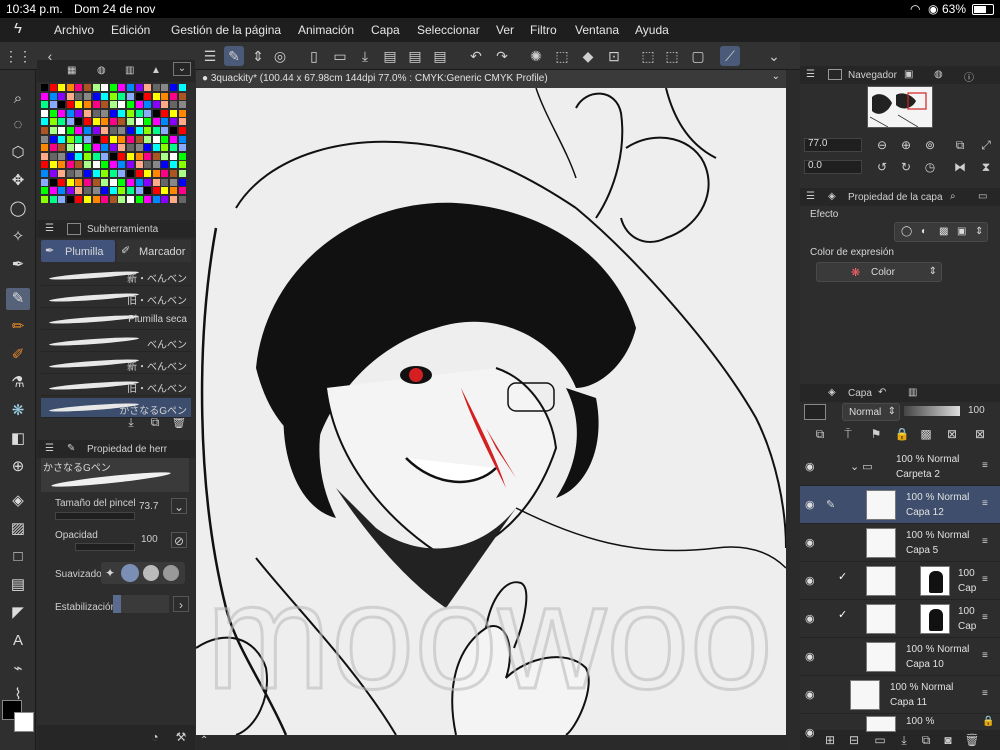  Describe the element at coordinates (976, 410) in the screenshot. I see `layer-opacity-value: 100` at that location.